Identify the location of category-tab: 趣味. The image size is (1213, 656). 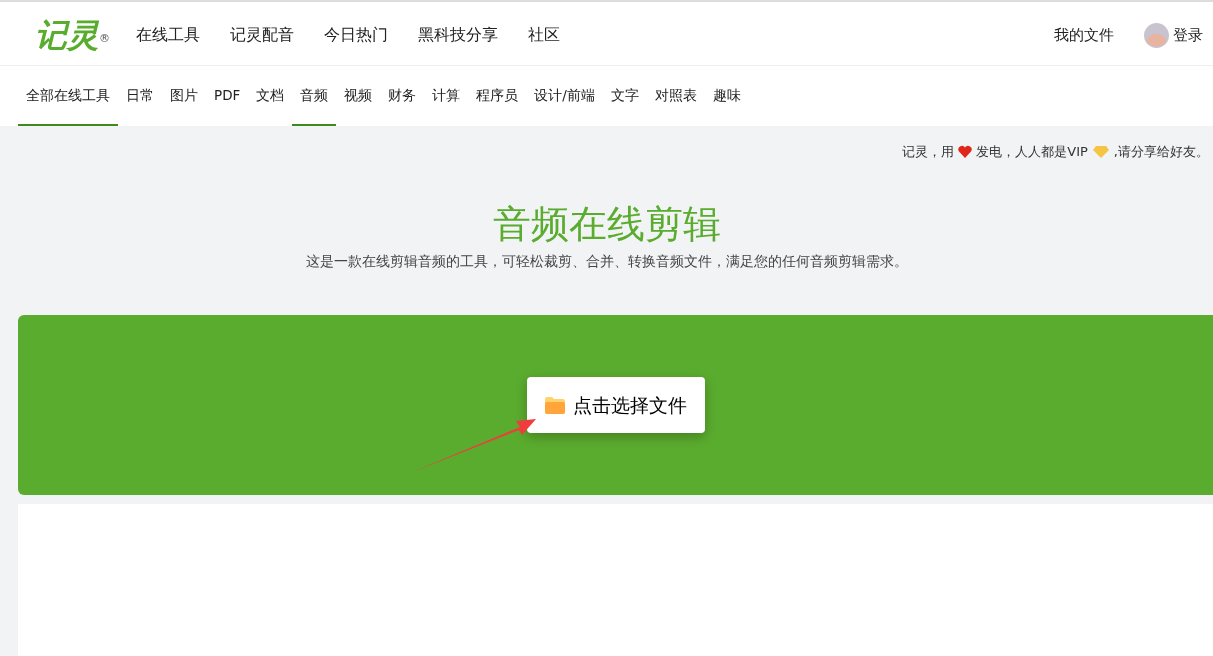
(726, 96).